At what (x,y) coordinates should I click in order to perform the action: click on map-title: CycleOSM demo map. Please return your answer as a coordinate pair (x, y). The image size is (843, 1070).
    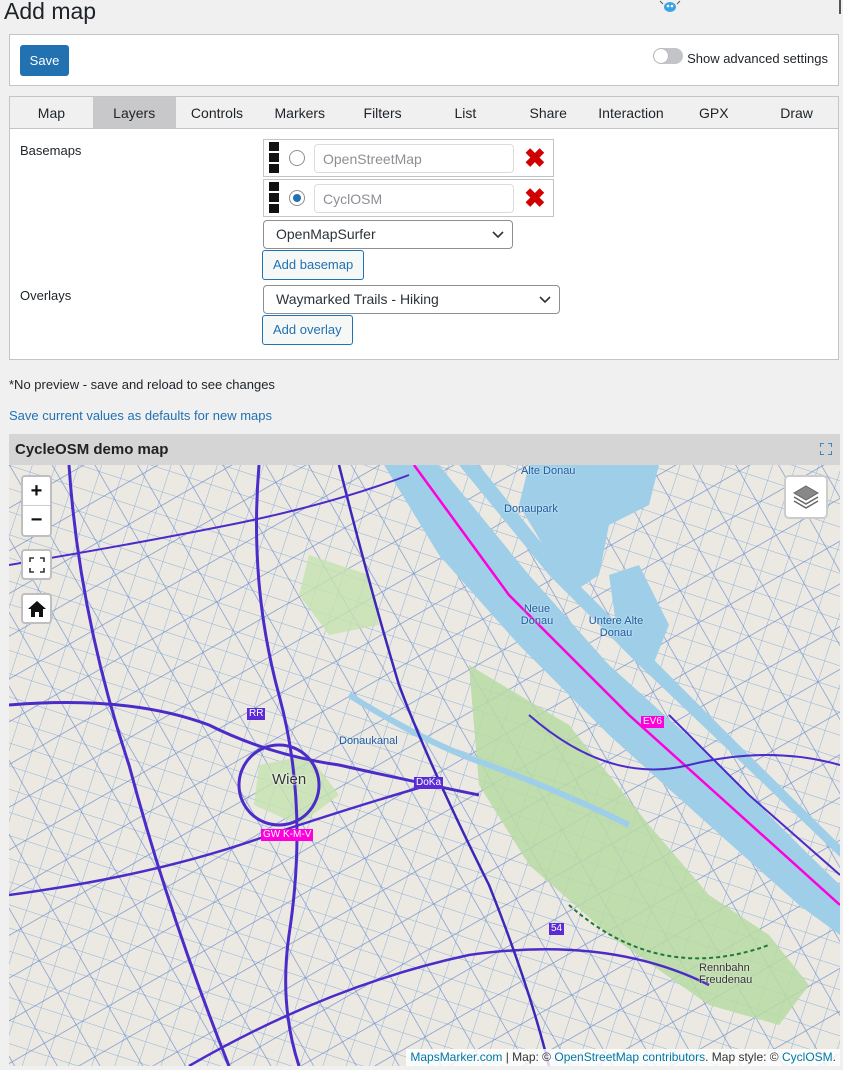
    Looking at the image, I should click on (92, 449).